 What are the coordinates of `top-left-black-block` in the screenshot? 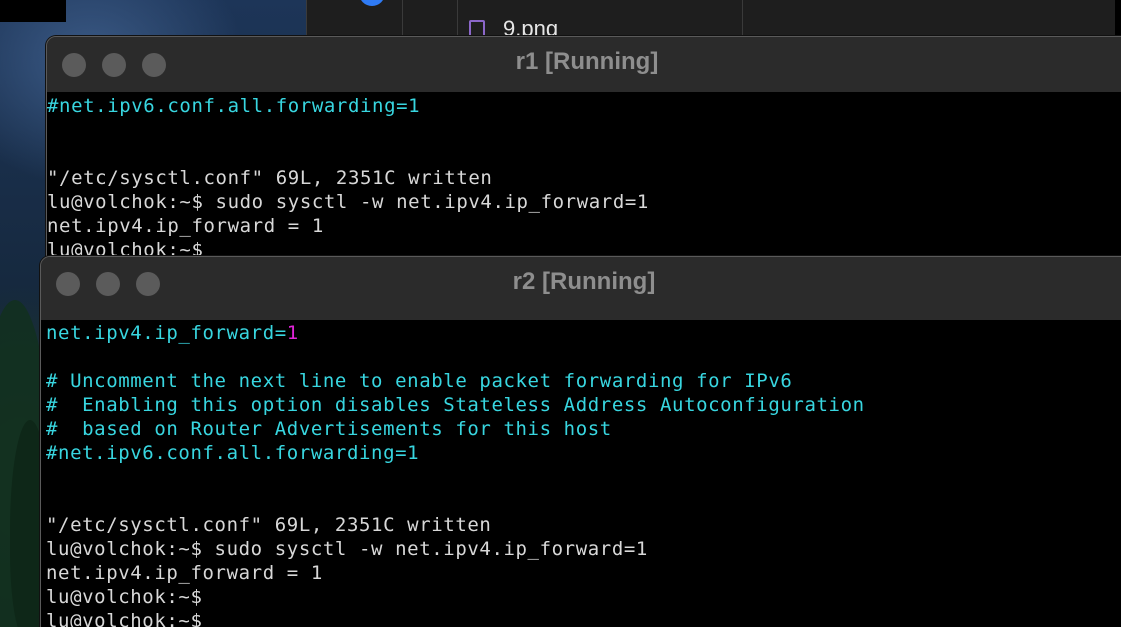 It's located at (33, 11).